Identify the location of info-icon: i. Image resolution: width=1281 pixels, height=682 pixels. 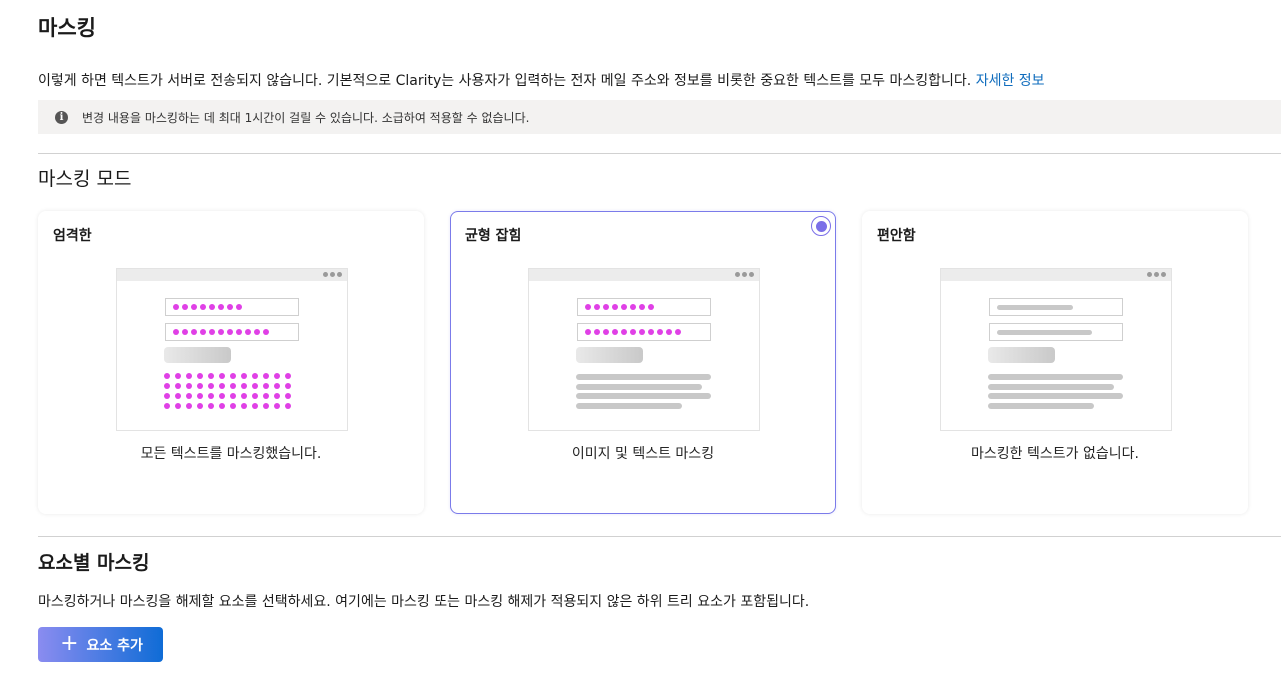
(61, 117).